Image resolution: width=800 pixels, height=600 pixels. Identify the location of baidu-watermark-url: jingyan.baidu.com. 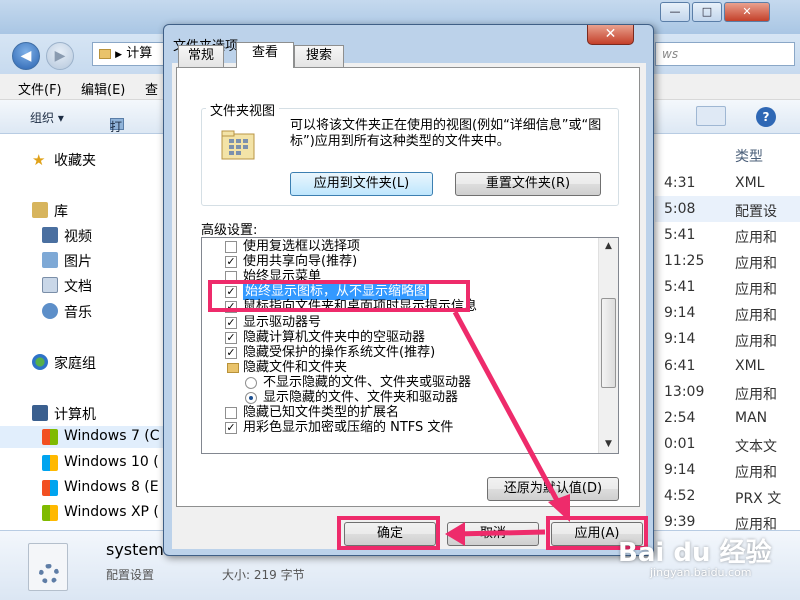
(701, 572).